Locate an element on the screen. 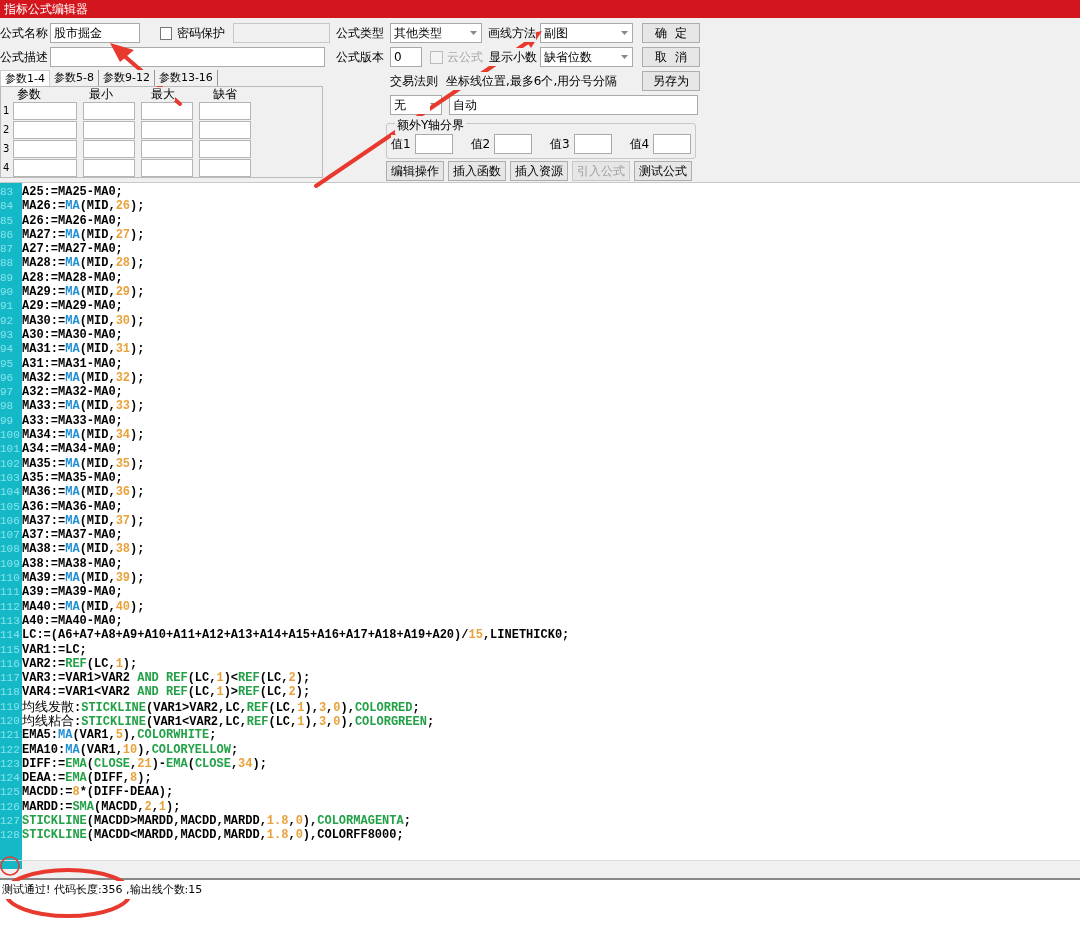 The height and width of the screenshot is (951, 1080). code-line: A29:=MA29-MA0; is located at coordinates (73, 306).